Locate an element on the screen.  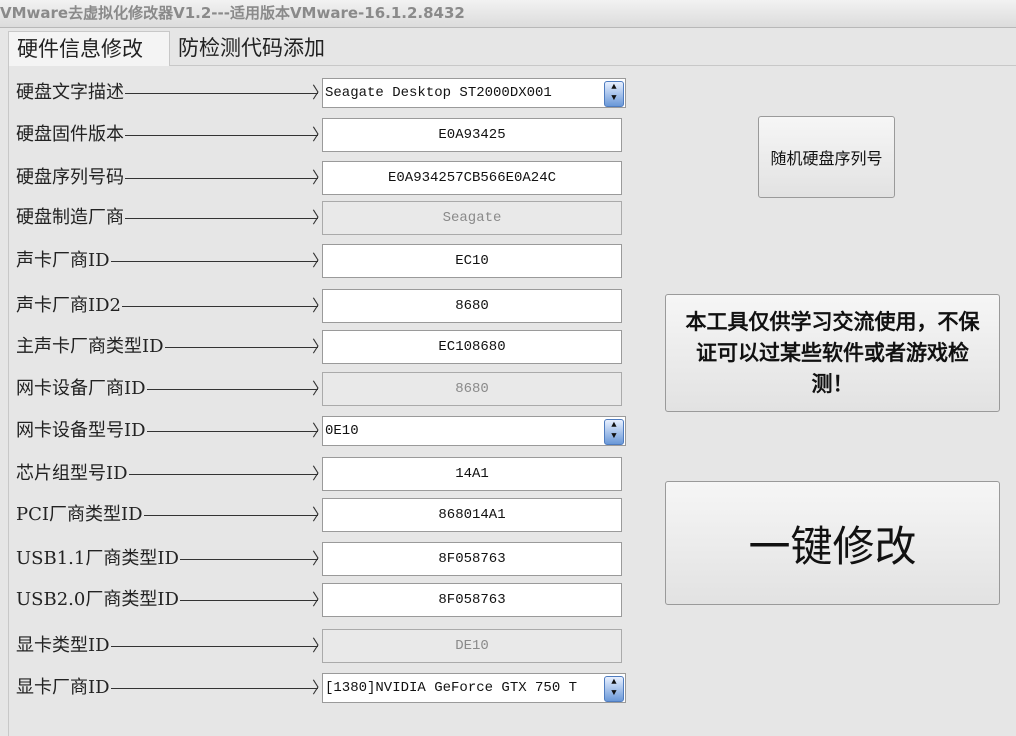
field-label: 主声卡厂商类型ID is located at coordinates (90, 347).